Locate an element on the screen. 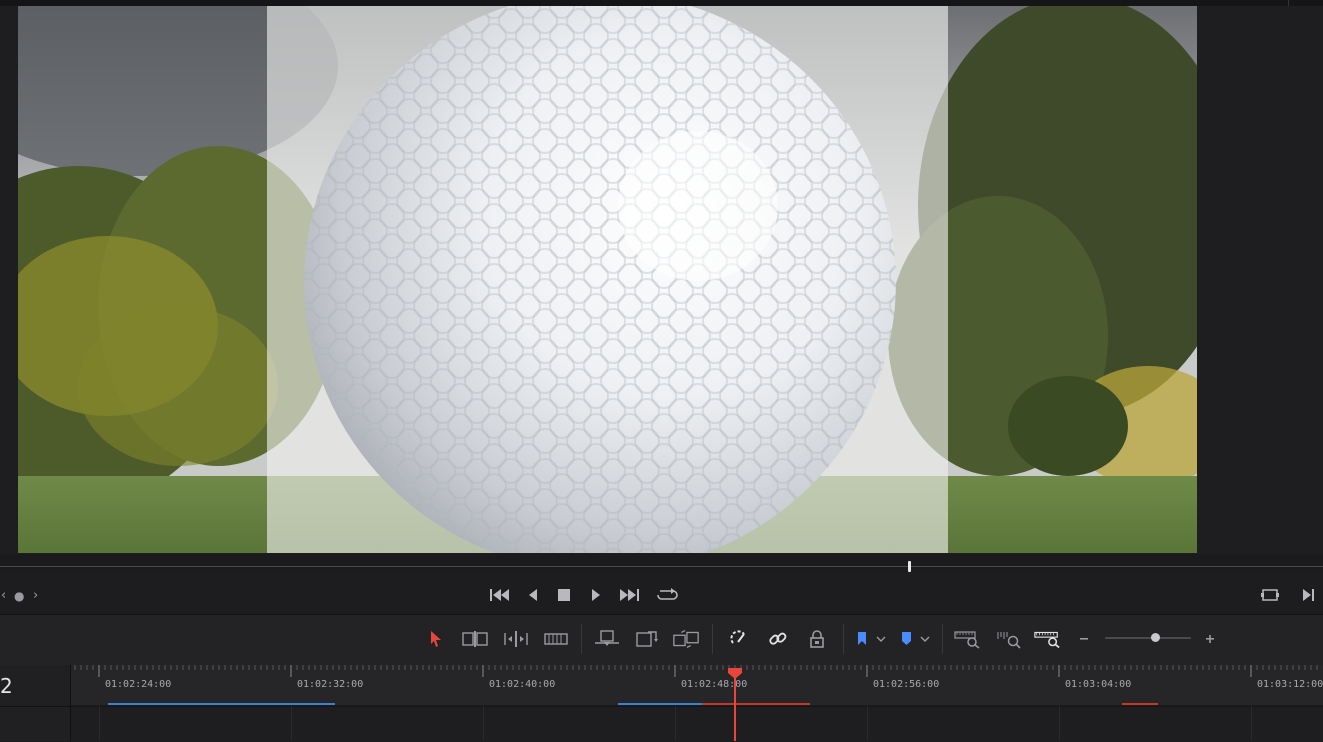 This screenshot has width=1323, height=742. timecode-label: 01:03:04:00 is located at coordinates (1098, 684).